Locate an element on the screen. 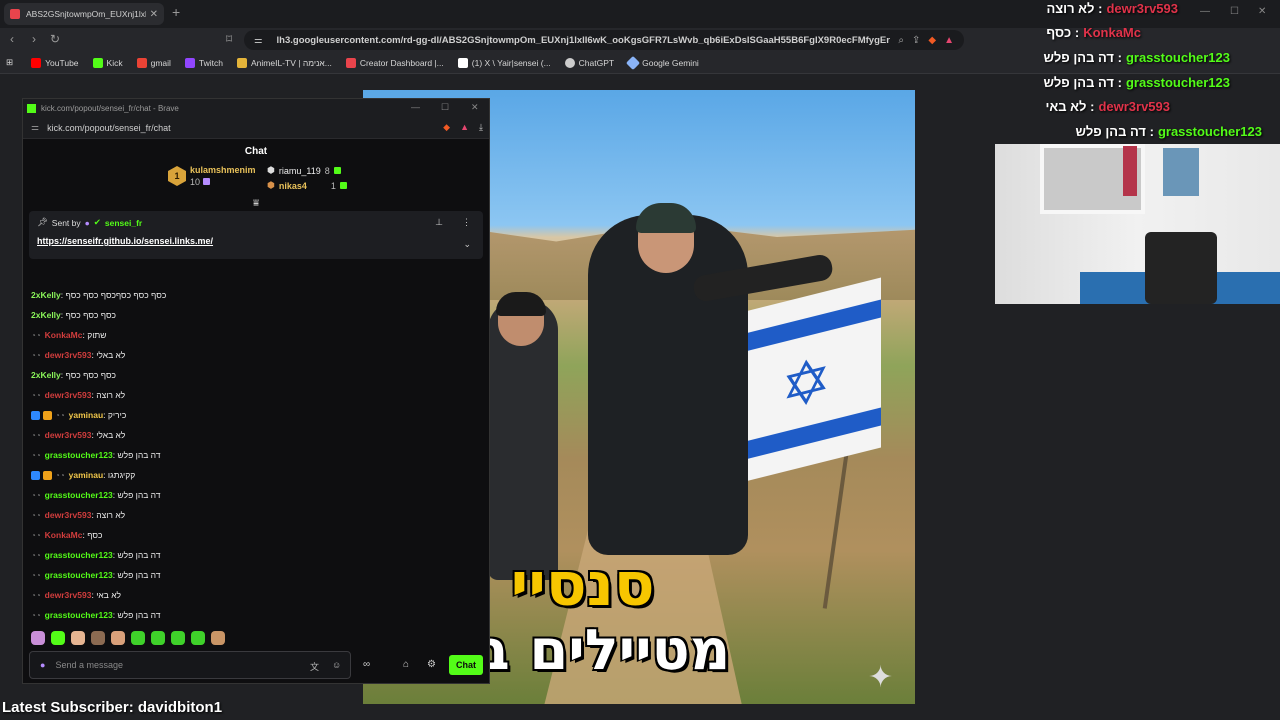 This screenshot has width=1280, height=720. chat-message: ◔◔ KonkaMc: שתוק is located at coordinates (256, 335).